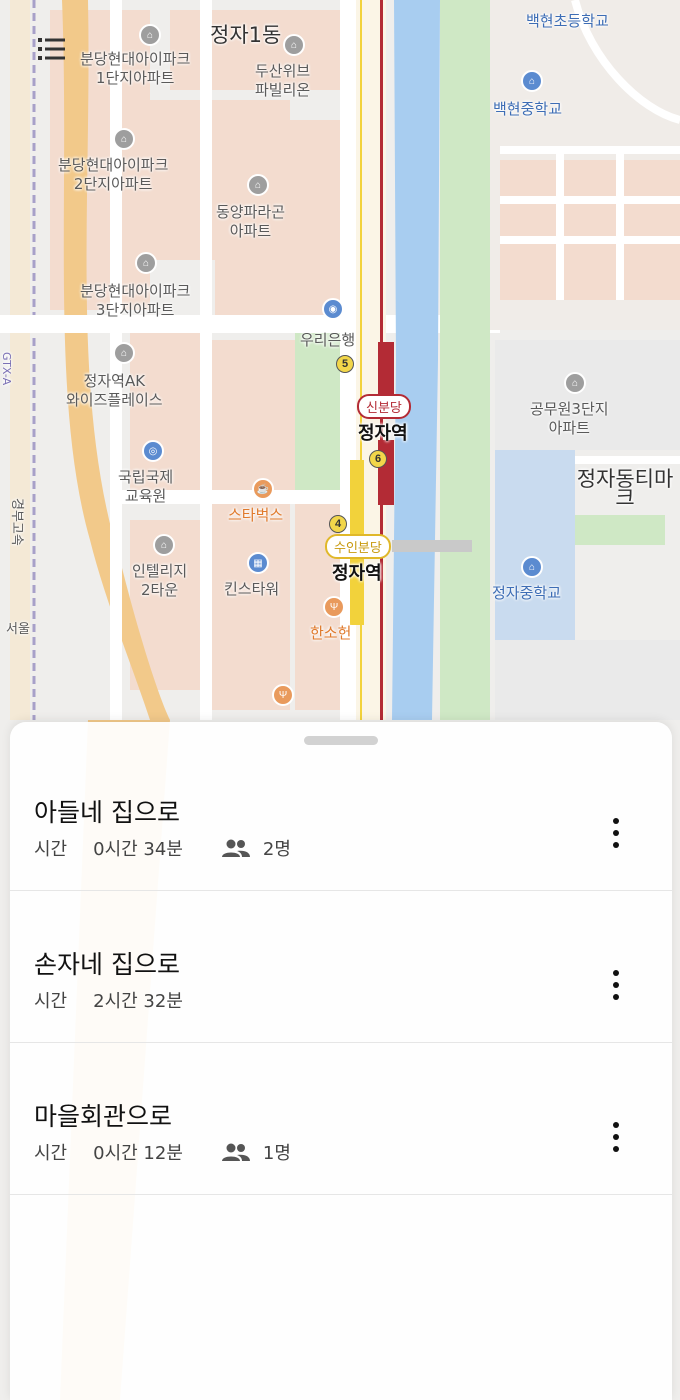  Describe the element at coordinates (276, 1153) in the screenshot. I see `people-count-text: 1명` at that location.